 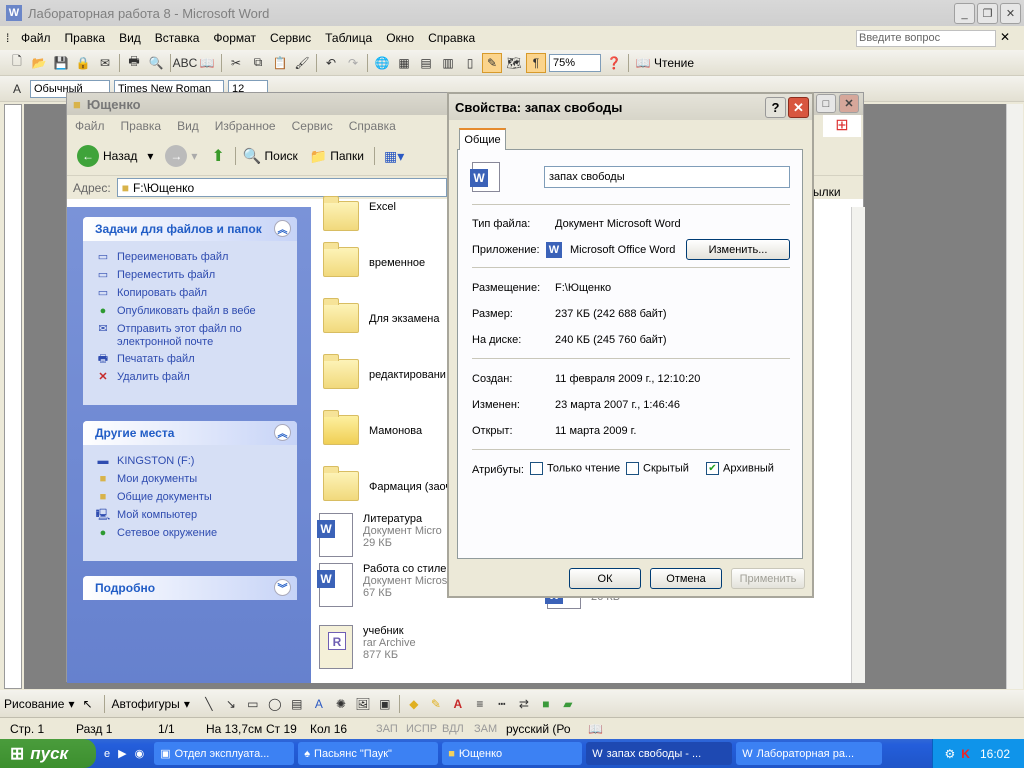 I want to click on insert-table-icon: ▤, so click(x=426, y=63).